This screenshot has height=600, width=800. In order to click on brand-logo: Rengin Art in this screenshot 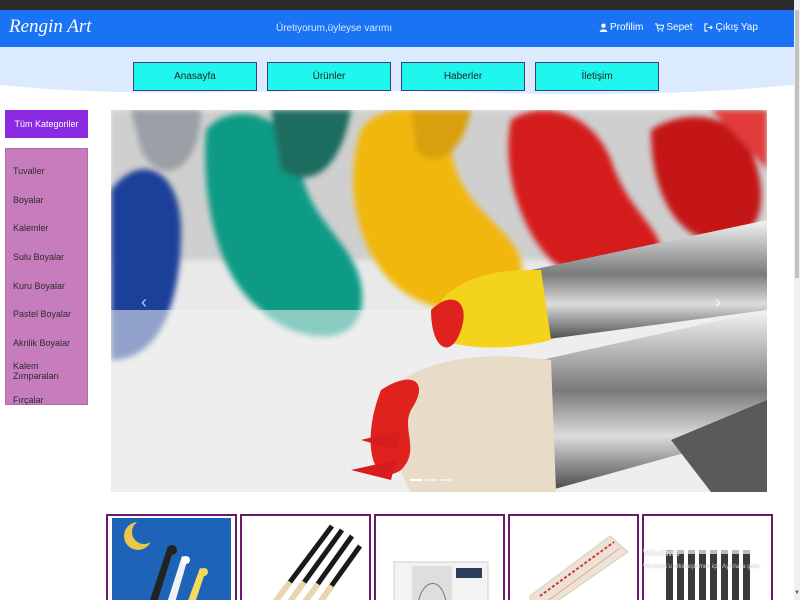, I will do `click(50, 27)`.